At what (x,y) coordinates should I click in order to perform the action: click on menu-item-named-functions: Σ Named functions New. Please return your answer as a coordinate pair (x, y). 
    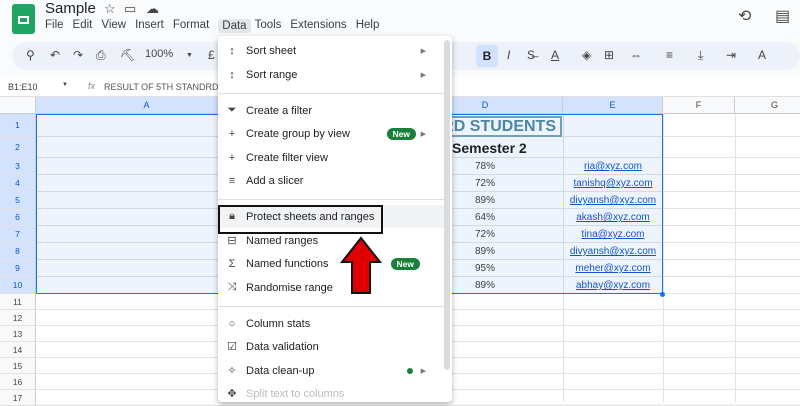
    Looking at the image, I should click on (331, 263).